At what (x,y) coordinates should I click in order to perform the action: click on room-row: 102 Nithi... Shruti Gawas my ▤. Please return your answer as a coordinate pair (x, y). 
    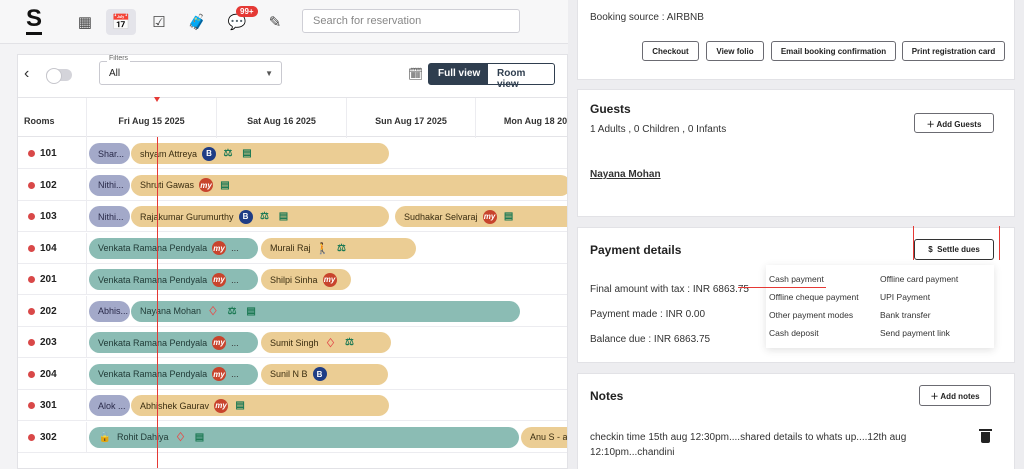
    Looking at the image, I should click on (292, 185).